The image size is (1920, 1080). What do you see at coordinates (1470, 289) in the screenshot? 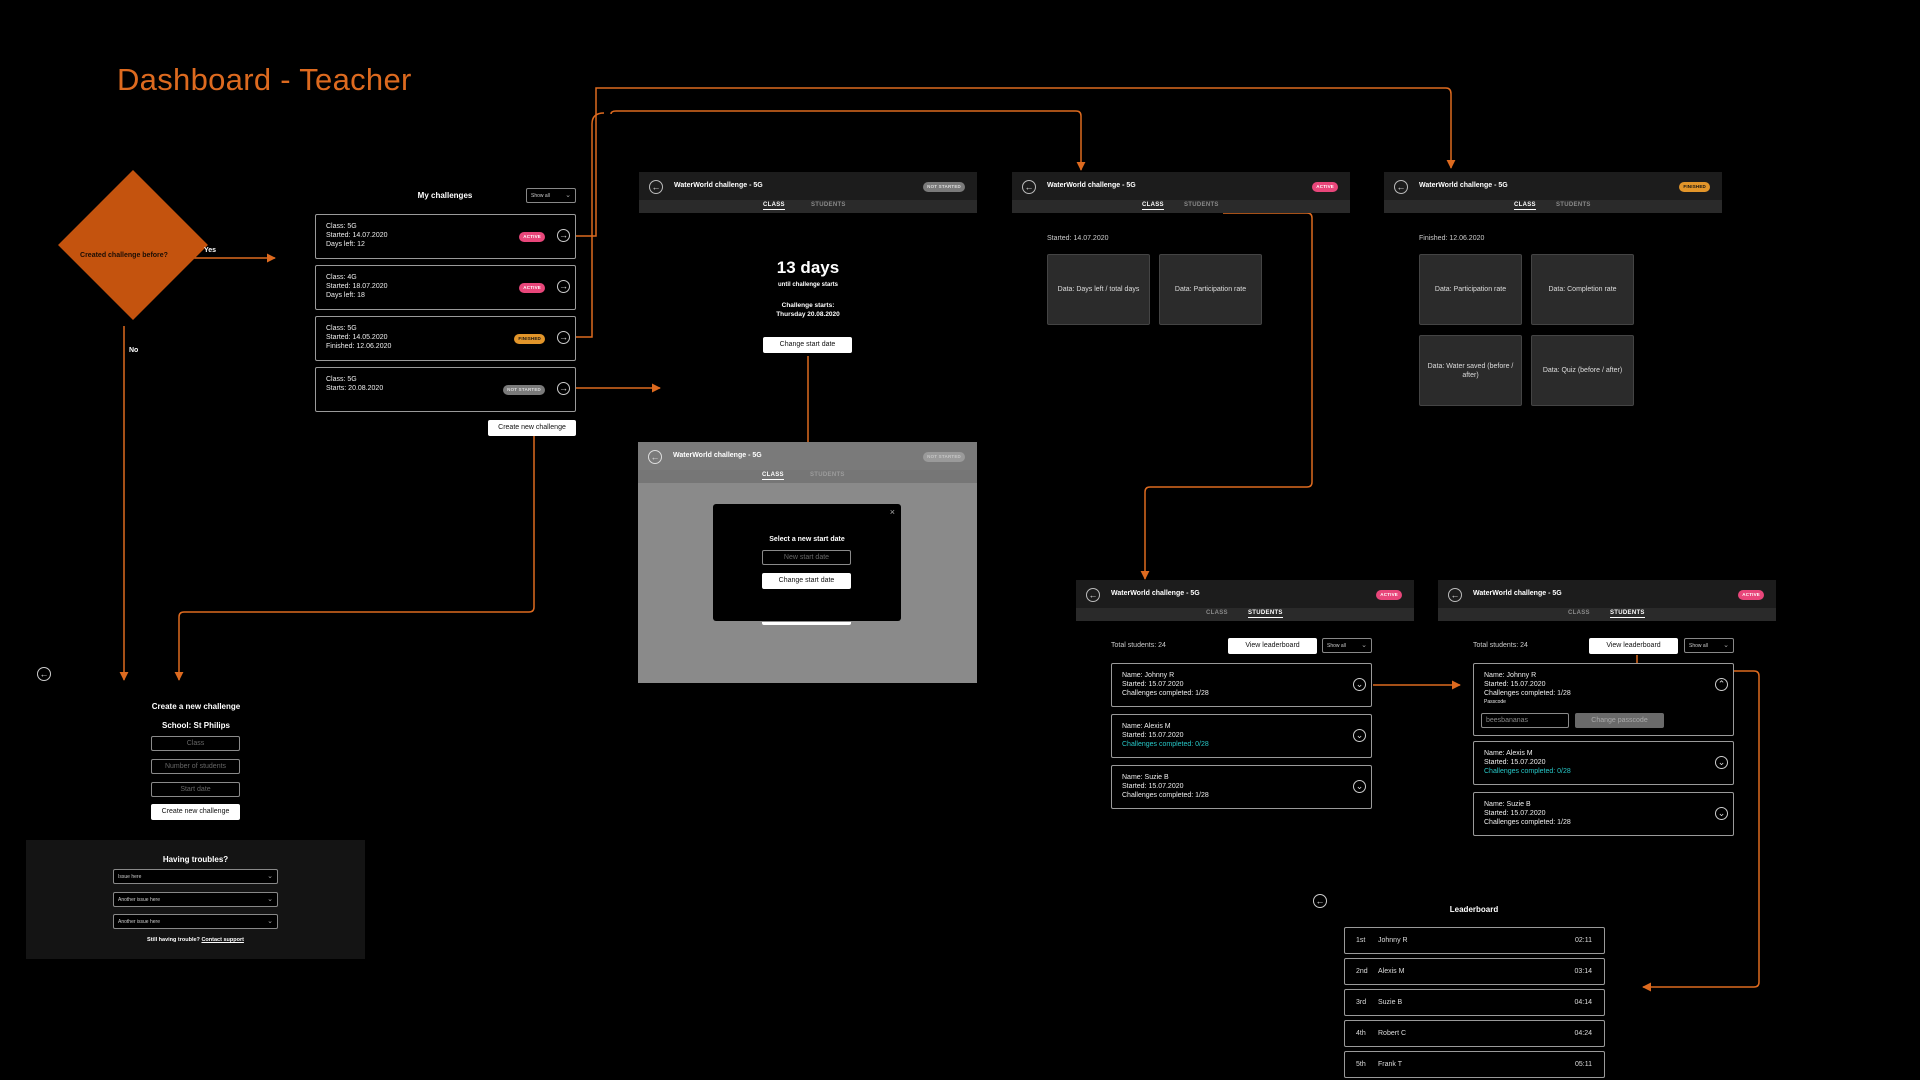
I see `data-tile: Data: Participation rate` at bounding box center [1470, 289].